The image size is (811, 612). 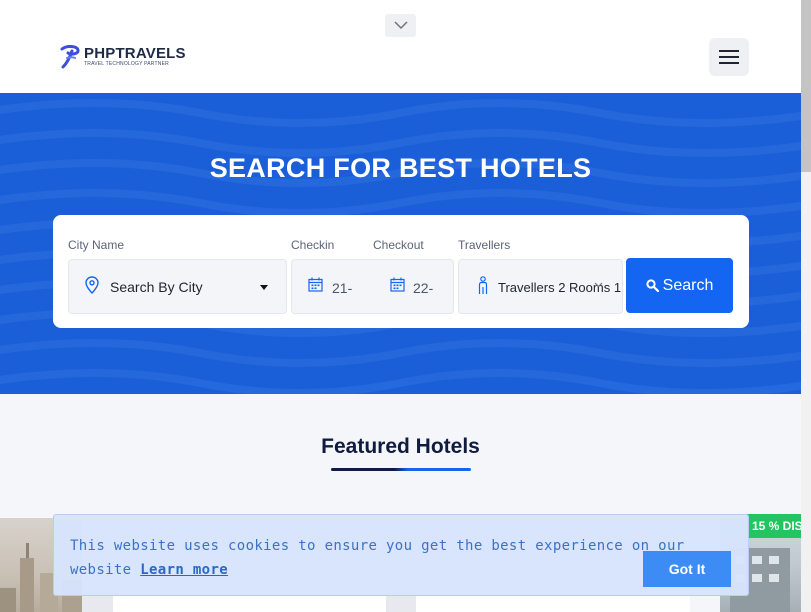 What do you see at coordinates (483, 285) in the screenshot?
I see `person-icon` at bounding box center [483, 285].